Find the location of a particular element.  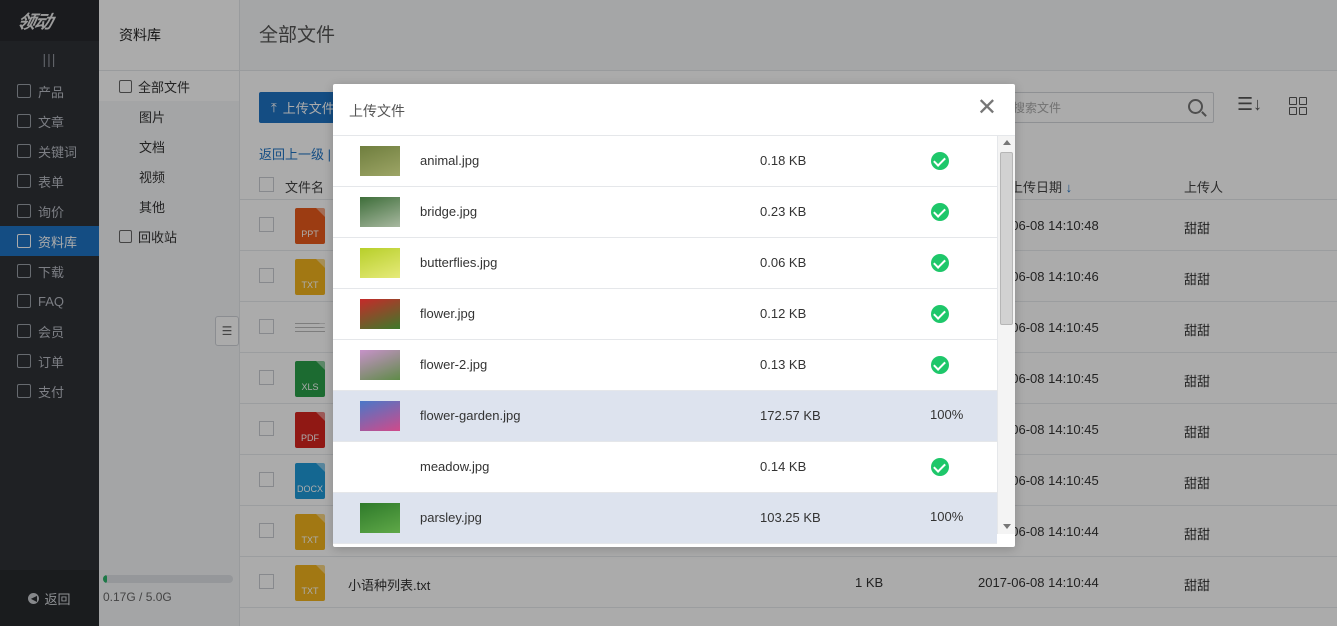

upload-row: flower-2.jpg 0.13 KB is located at coordinates (665, 365).